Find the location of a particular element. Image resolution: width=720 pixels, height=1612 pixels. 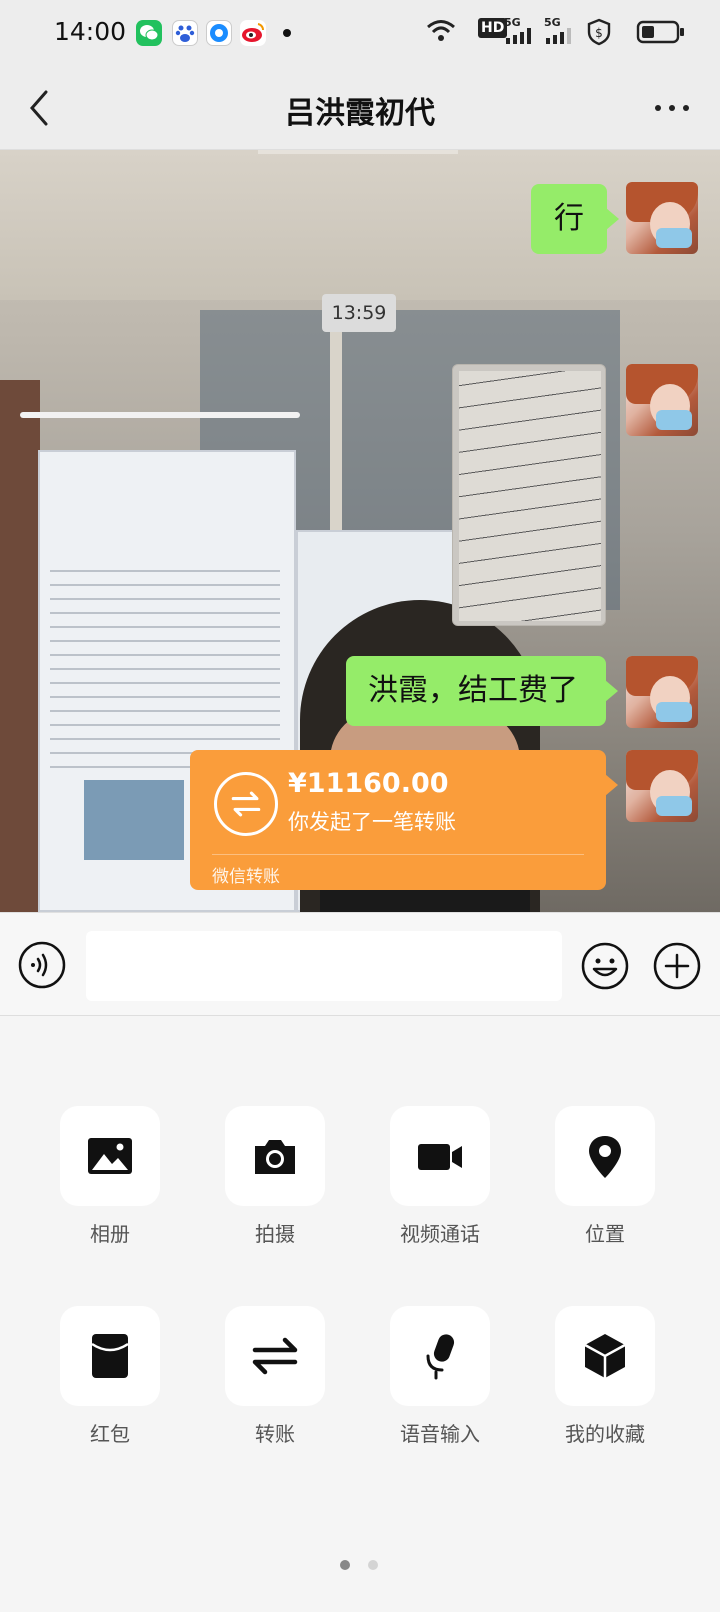

transfer-label: 转账 is located at coordinates (275, 1434).